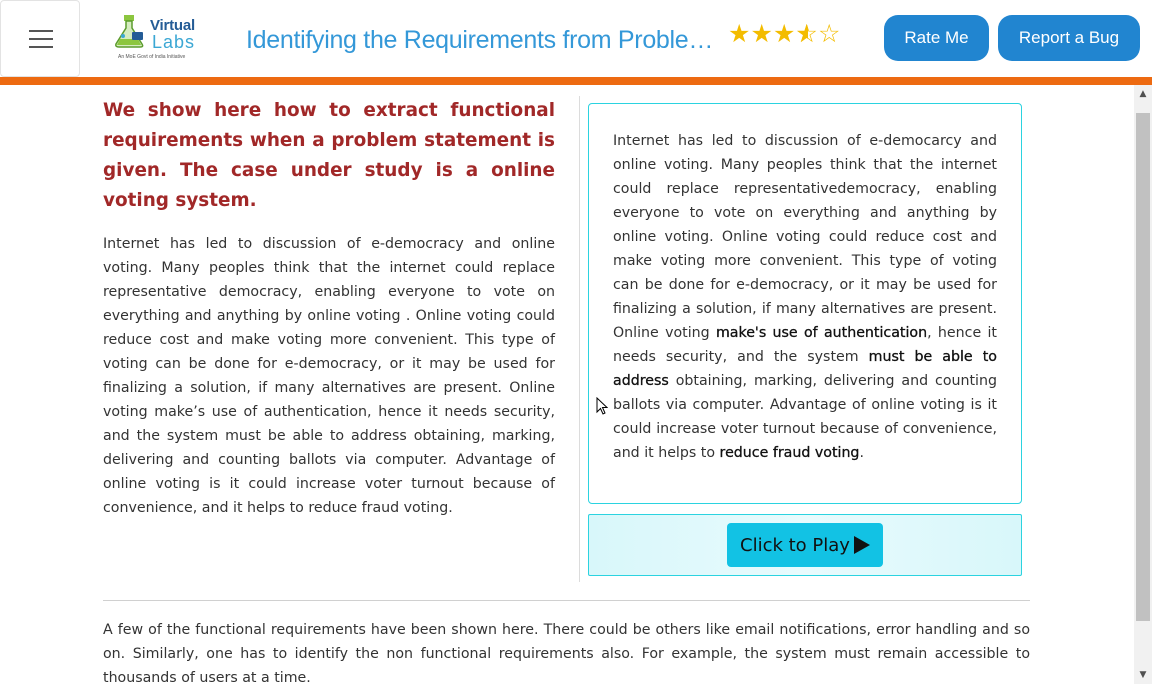 This screenshot has width=1152, height=690. What do you see at coordinates (174, 42) in the screenshot?
I see `logo-word-labs: Labs` at bounding box center [174, 42].